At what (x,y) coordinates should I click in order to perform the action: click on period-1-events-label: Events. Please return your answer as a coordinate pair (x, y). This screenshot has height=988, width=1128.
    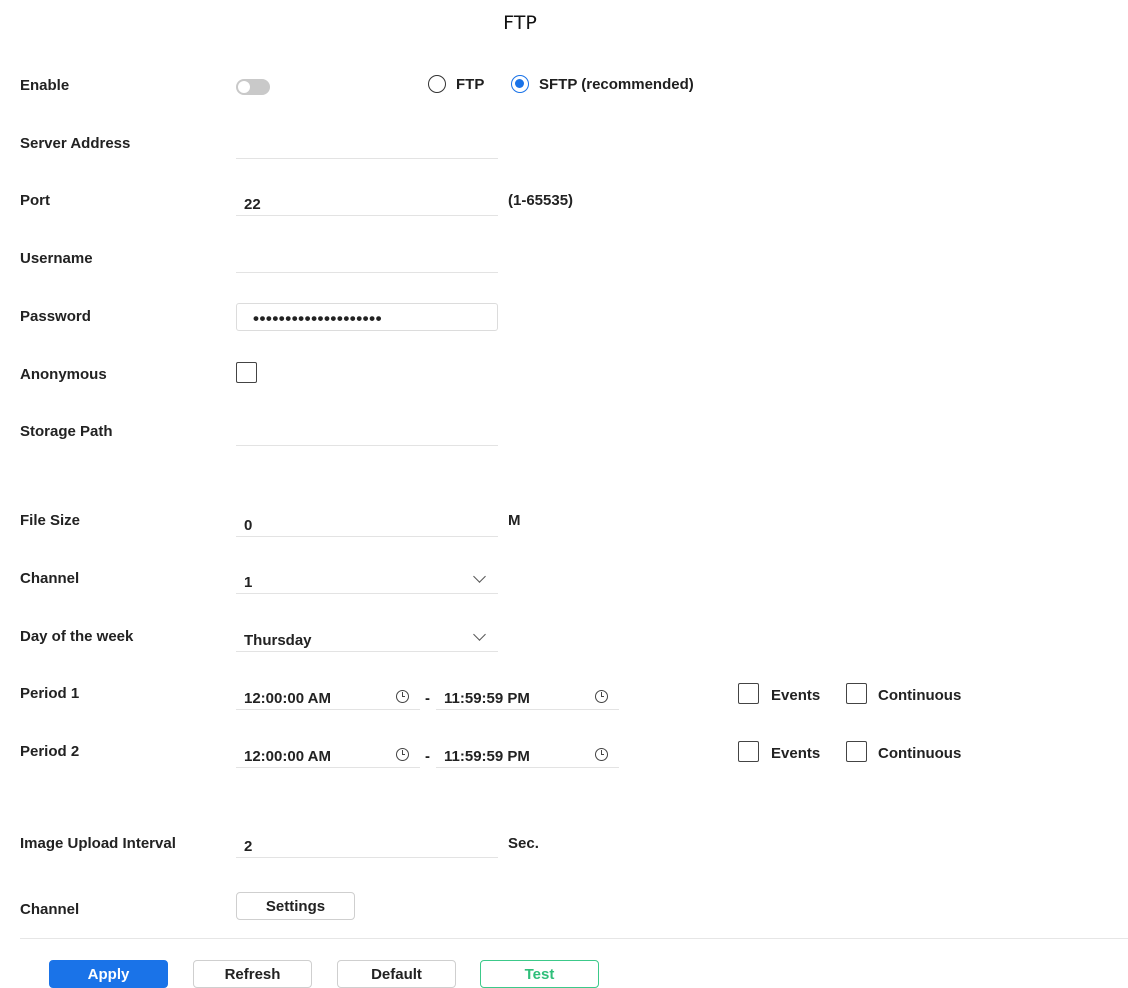
    Looking at the image, I should click on (796, 695).